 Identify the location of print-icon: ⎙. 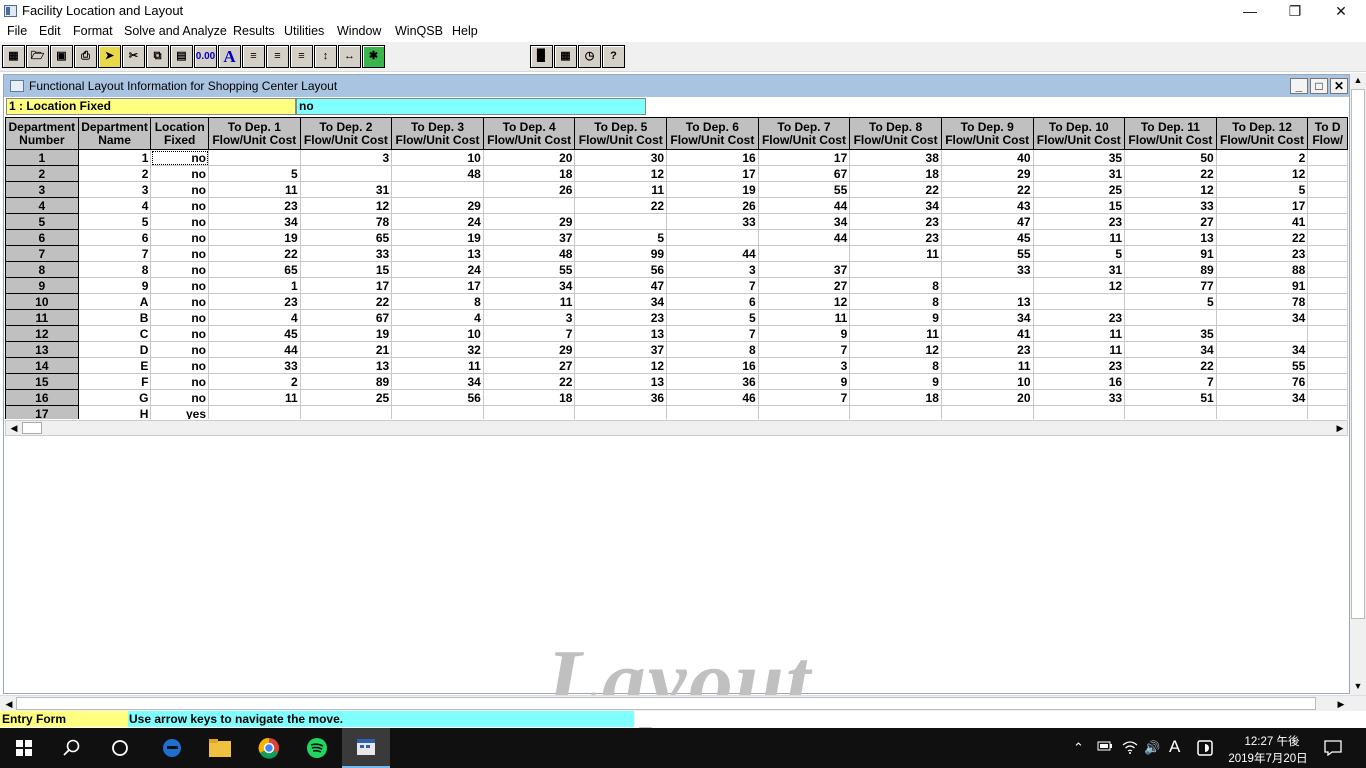
(85, 56).